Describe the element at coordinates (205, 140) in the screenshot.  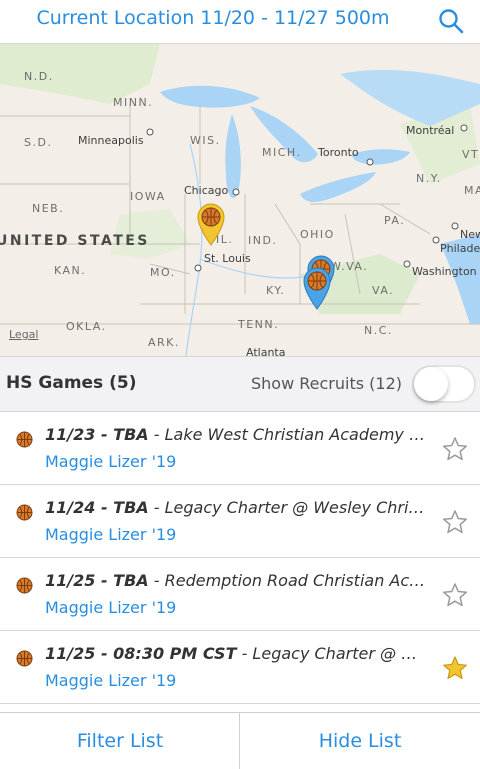
I see `state-label: WIS.` at that location.